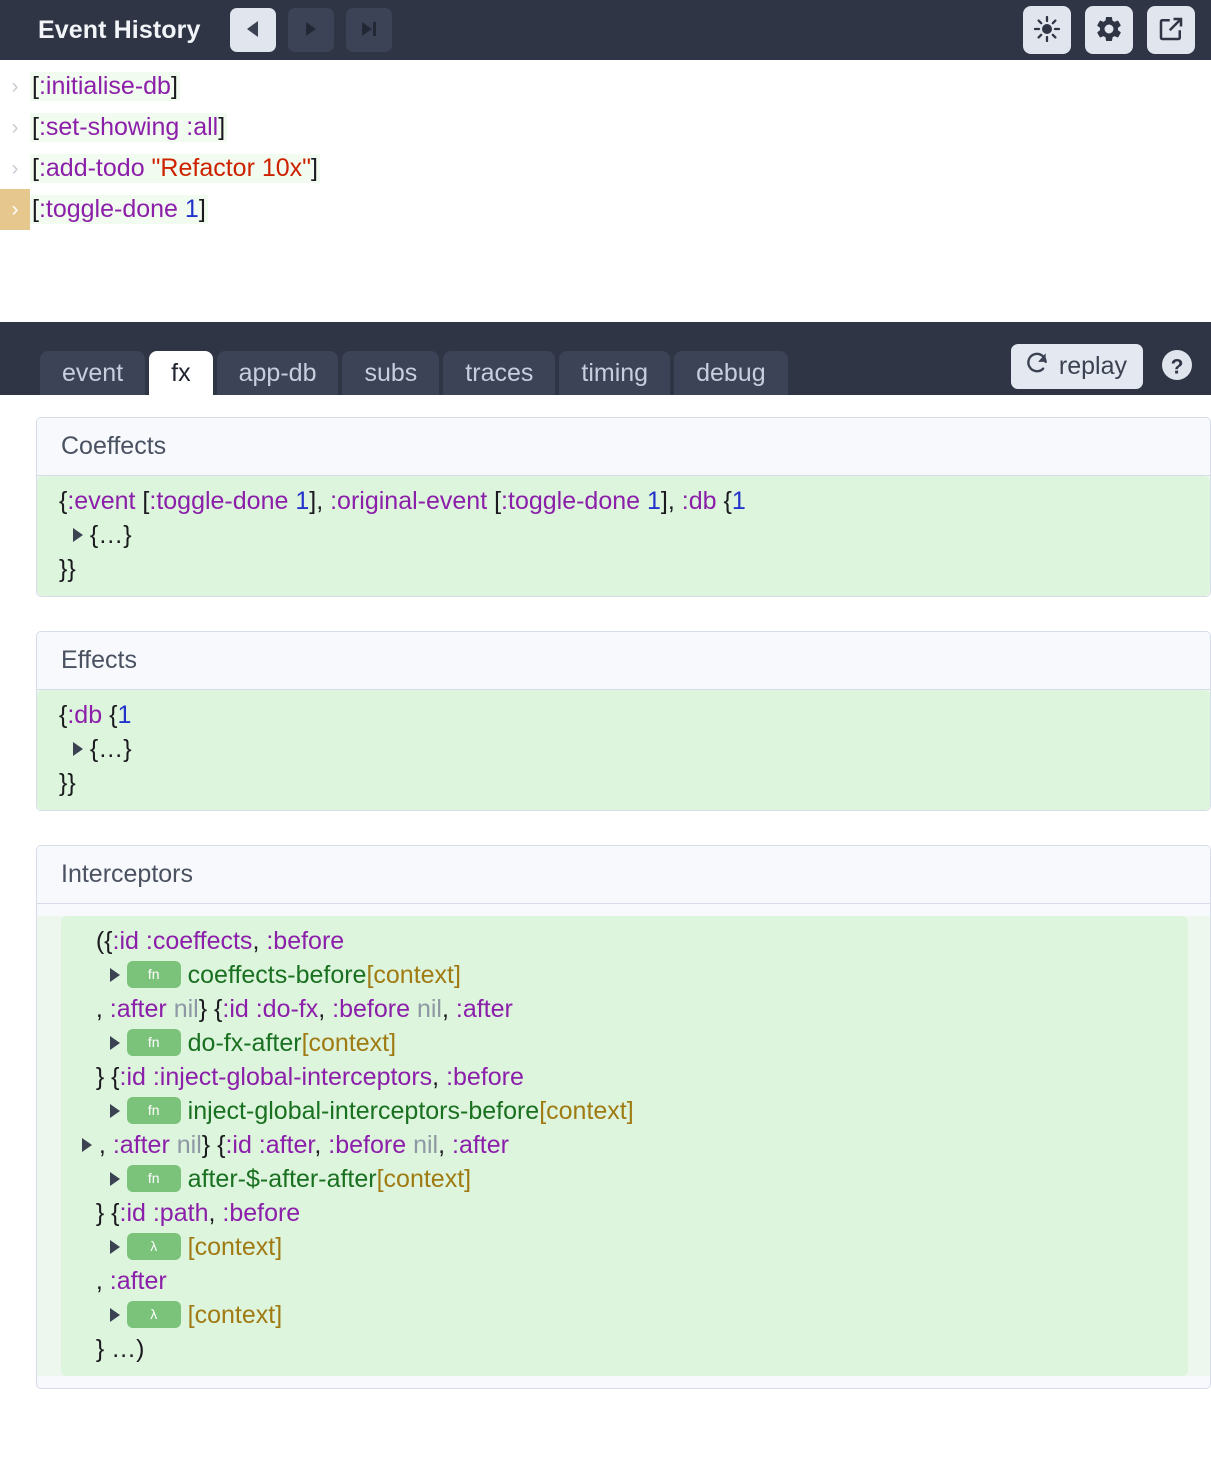 The width and height of the screenshot is (1211, 1467). What do you see at coordinates (105, 86) in the screenshot?
I see `event-code: [:initialise-db]` at bounding box center [105, 86].